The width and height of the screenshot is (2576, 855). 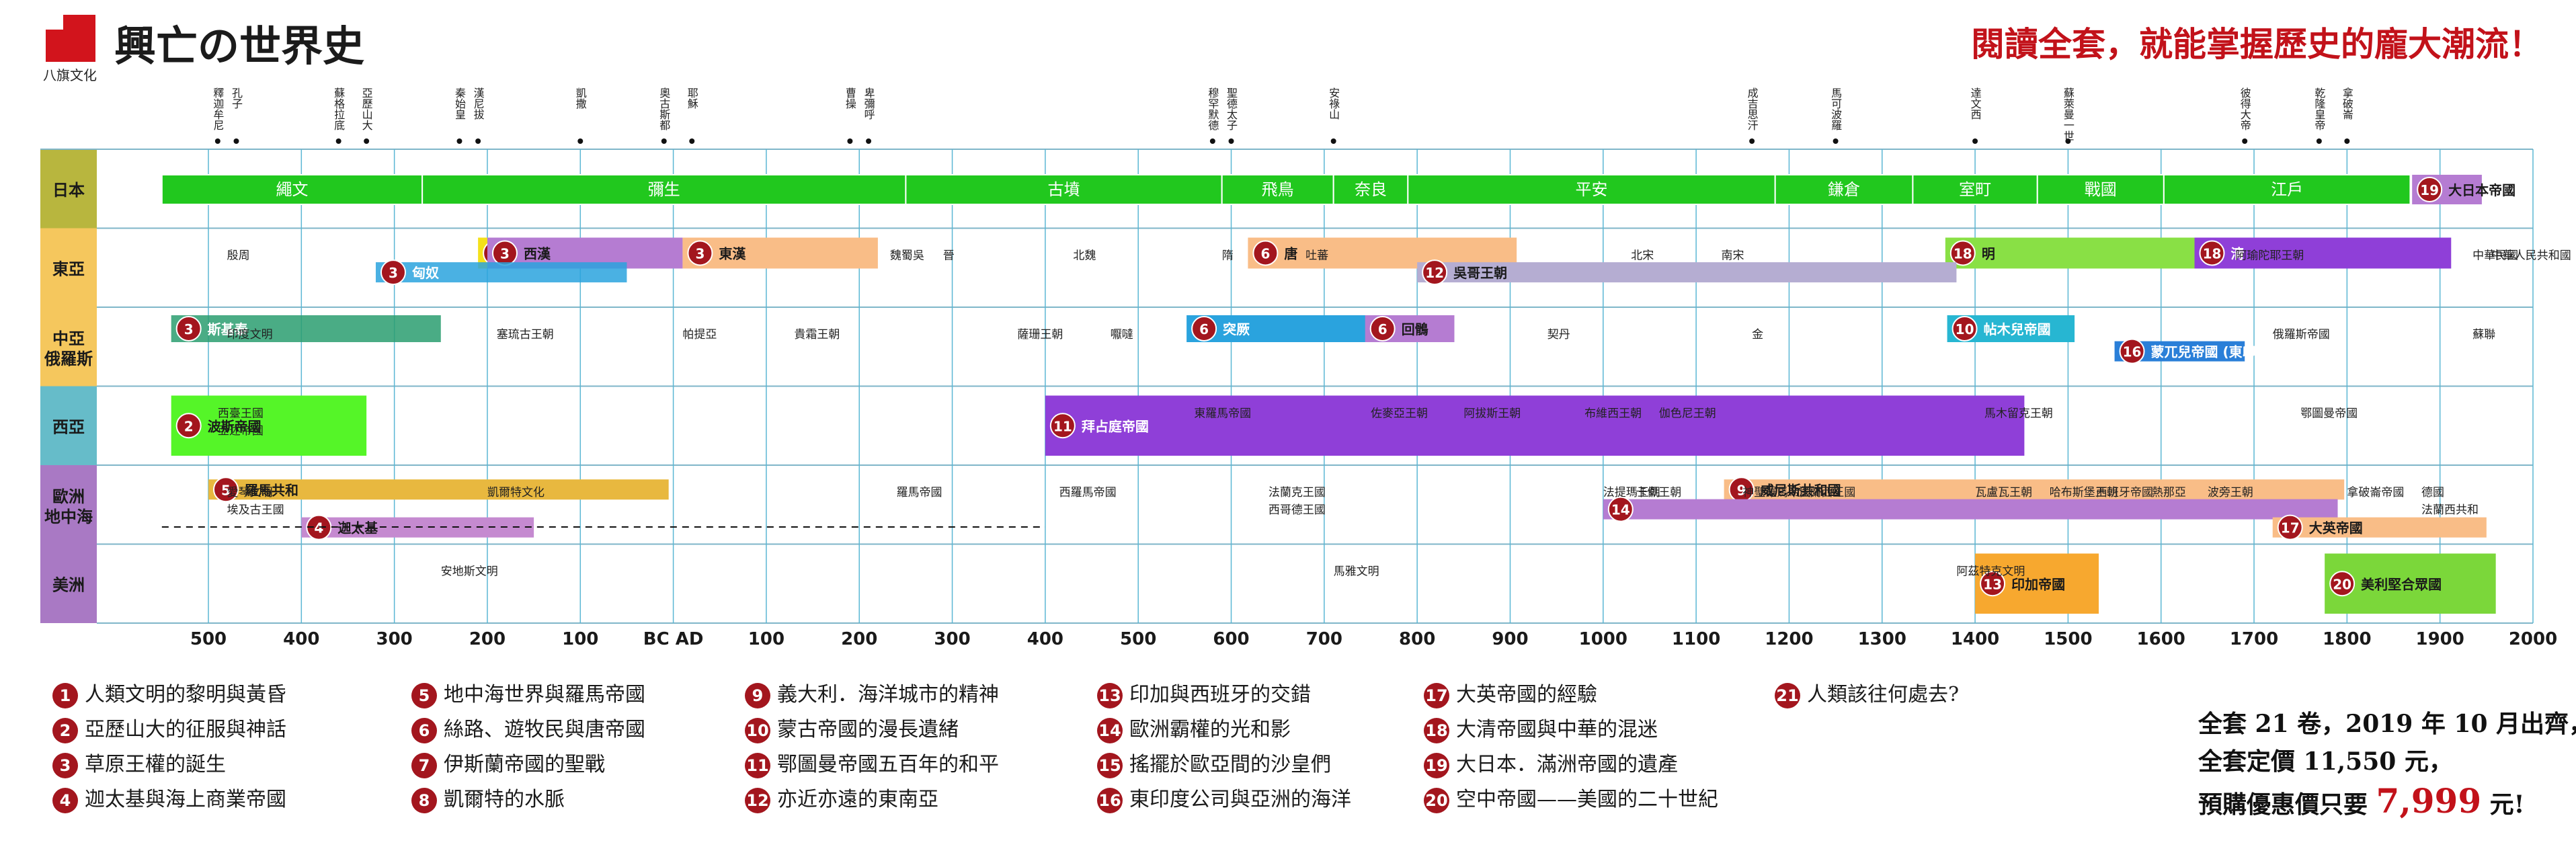 I want to click on region-label-text: 東羅馬帝國, so click(x=1222, y=414).